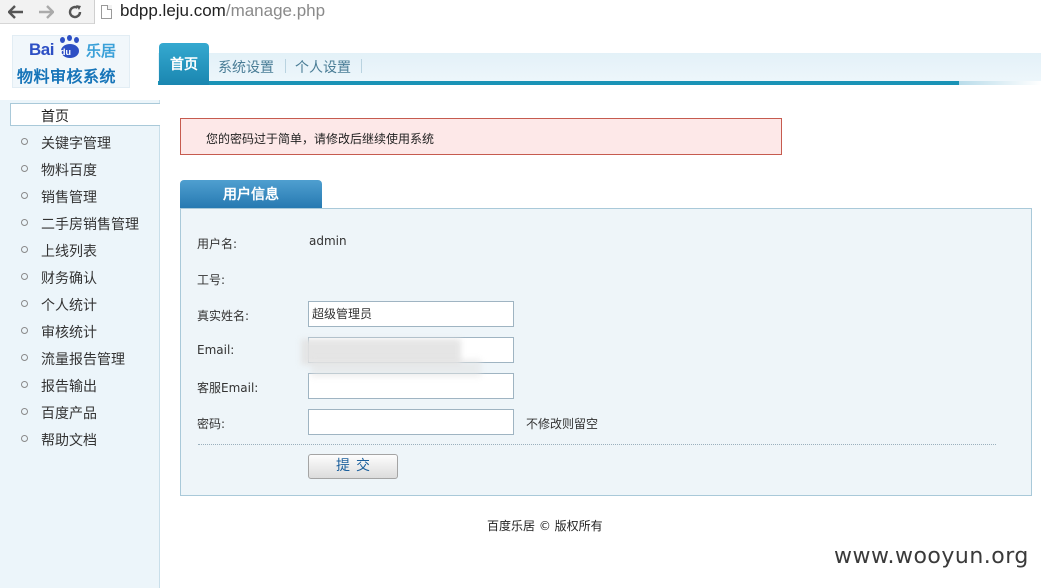 The height and width of the screenshot is (588, 1041). Describe the element at coordinates (931, 556) in the screenshot. I see `watermark: www.wooyun.org` at that location.